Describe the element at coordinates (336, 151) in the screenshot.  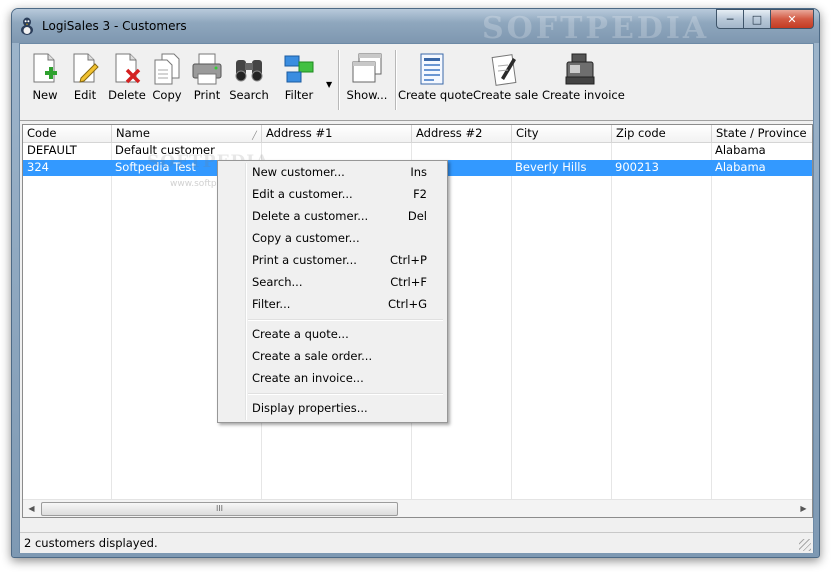
I see `cell-address1` at that location.